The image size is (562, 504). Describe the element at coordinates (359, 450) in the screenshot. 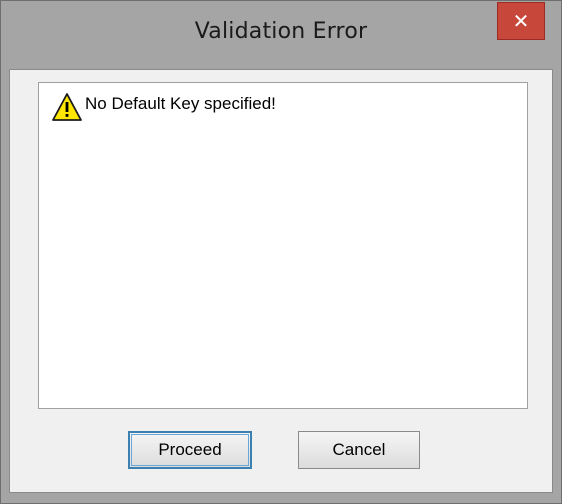

I see `cancel-button: Cancel` at that location.